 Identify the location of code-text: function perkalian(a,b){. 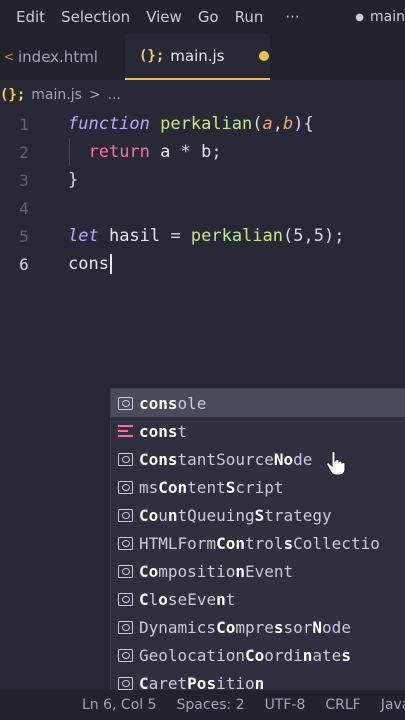
(191, 124).